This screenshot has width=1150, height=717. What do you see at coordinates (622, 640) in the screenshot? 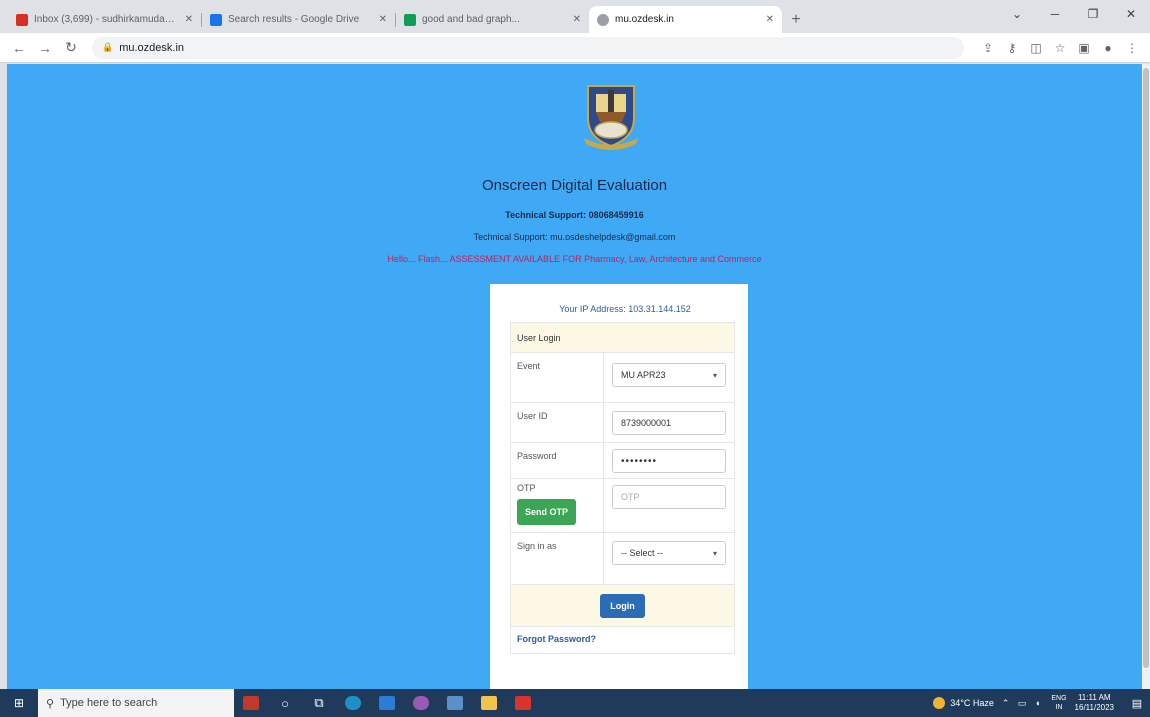
I see `forgot-password-link: Forgot Password?` at bounding box center [622, 640].